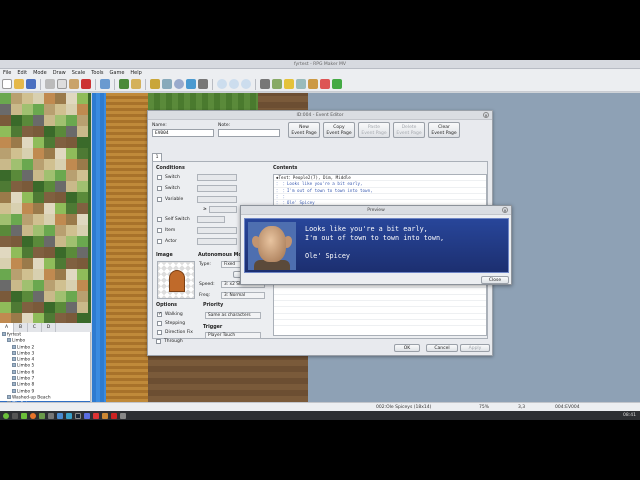  Describe the element at coordinates (249, 133) in the screenshot. I see `event-note-field` at that location.